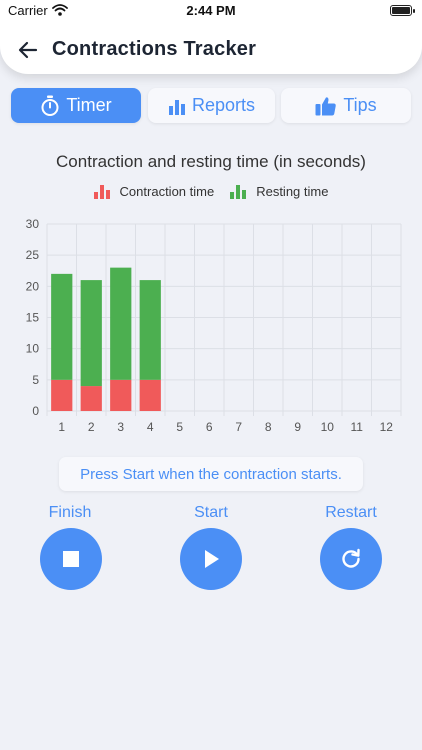 The width and height of the screenshot is (422, 750). I want to click on tab-timer-label: Timer, so click(89, 105).